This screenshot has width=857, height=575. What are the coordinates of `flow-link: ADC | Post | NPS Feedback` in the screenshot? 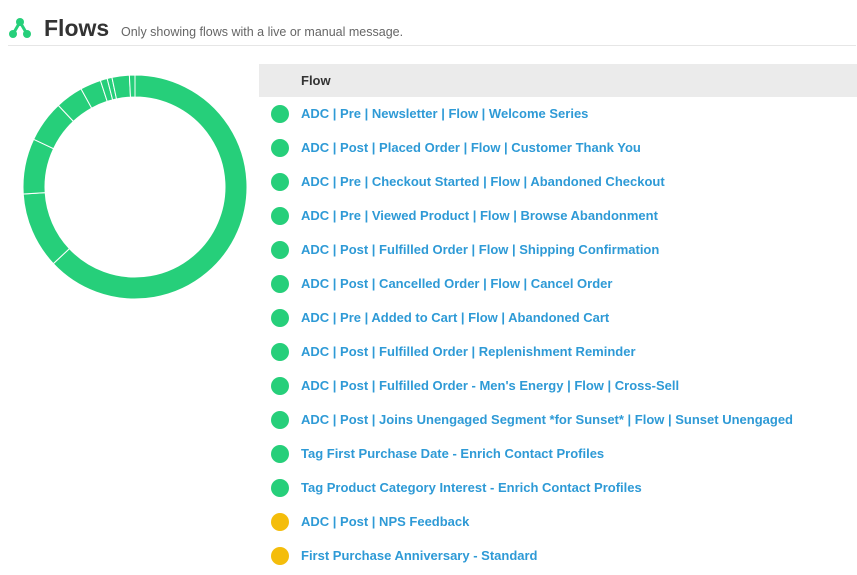 It's located at (385, 521).